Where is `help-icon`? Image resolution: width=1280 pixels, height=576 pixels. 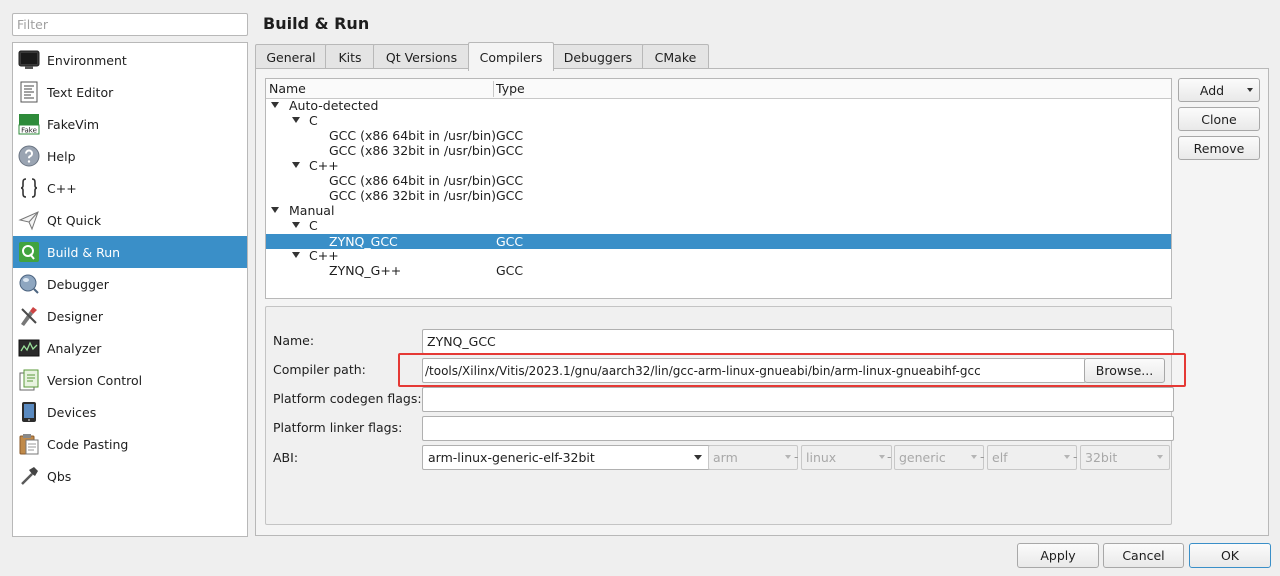 help-icon is located at coordinates (29, 156).